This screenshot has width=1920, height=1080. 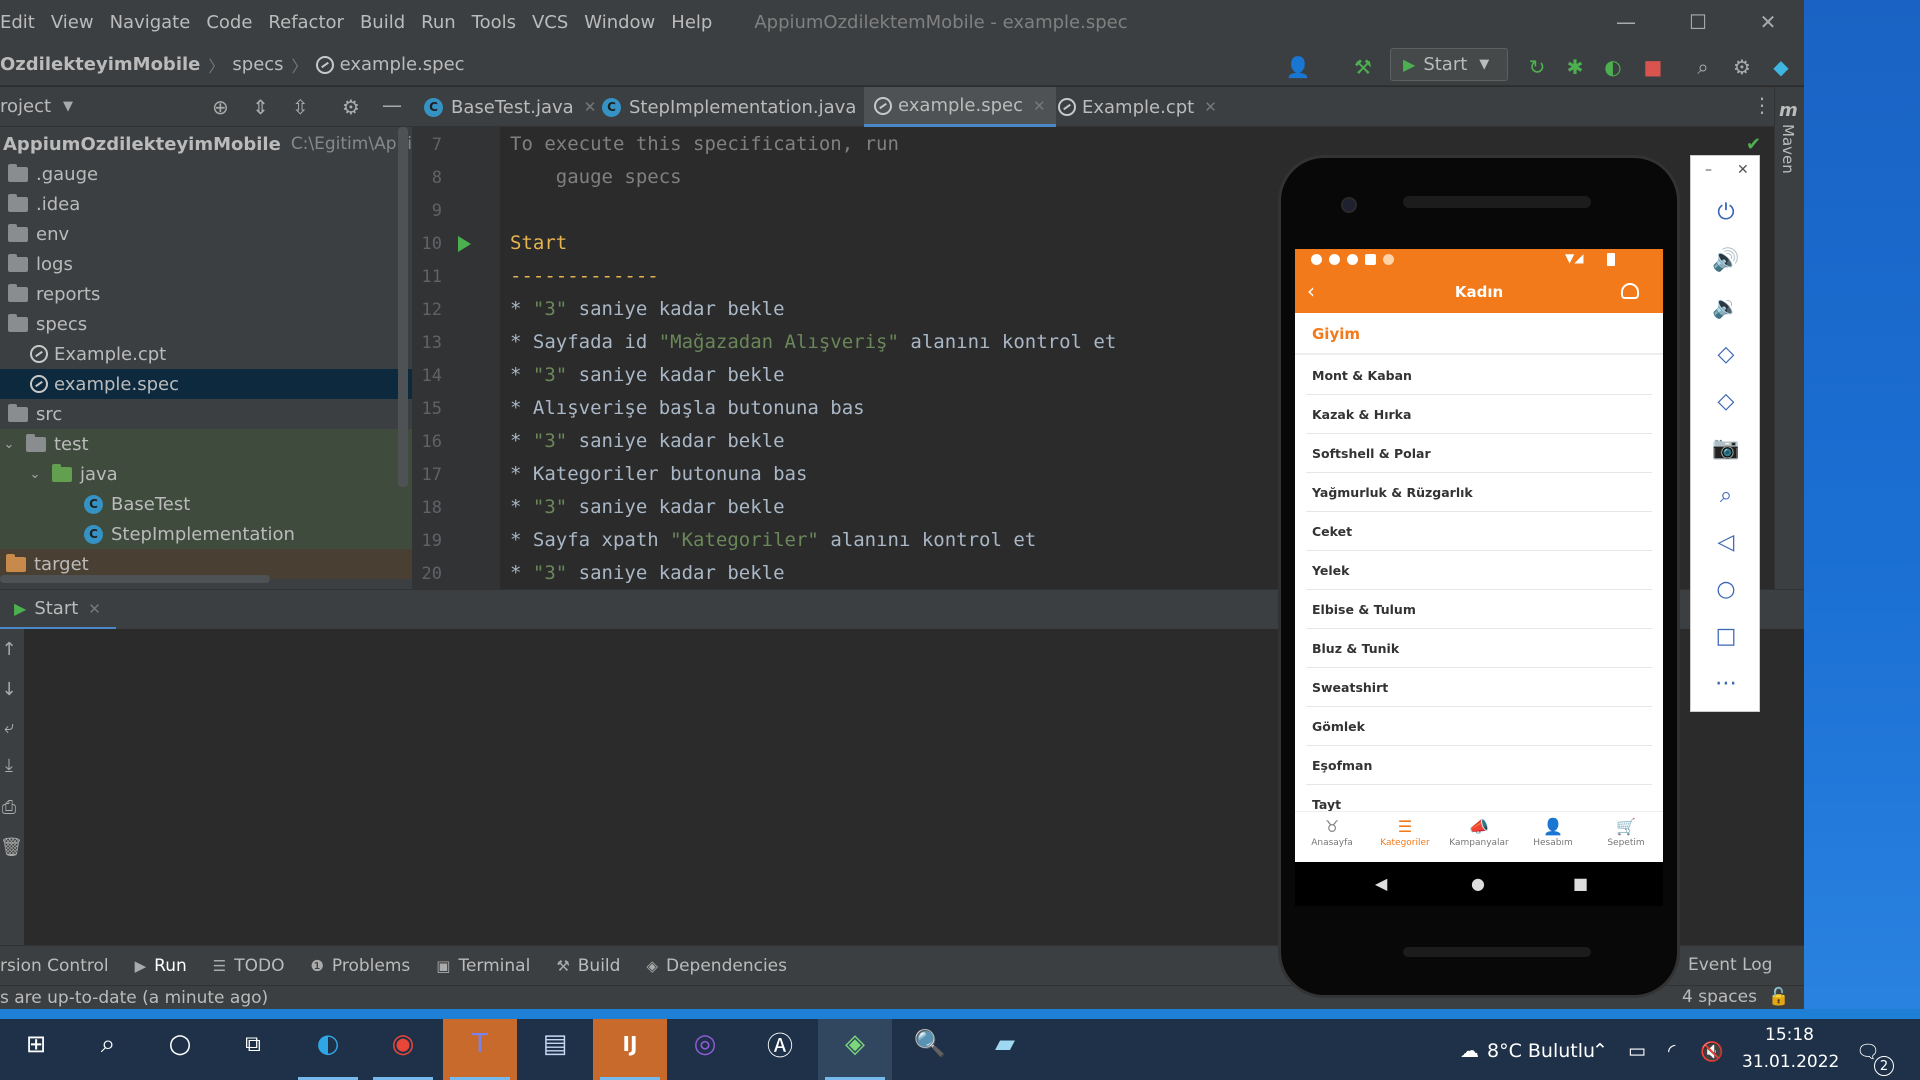 I want to click on rerun-icon: ↻, so click(x=1537, y=67).